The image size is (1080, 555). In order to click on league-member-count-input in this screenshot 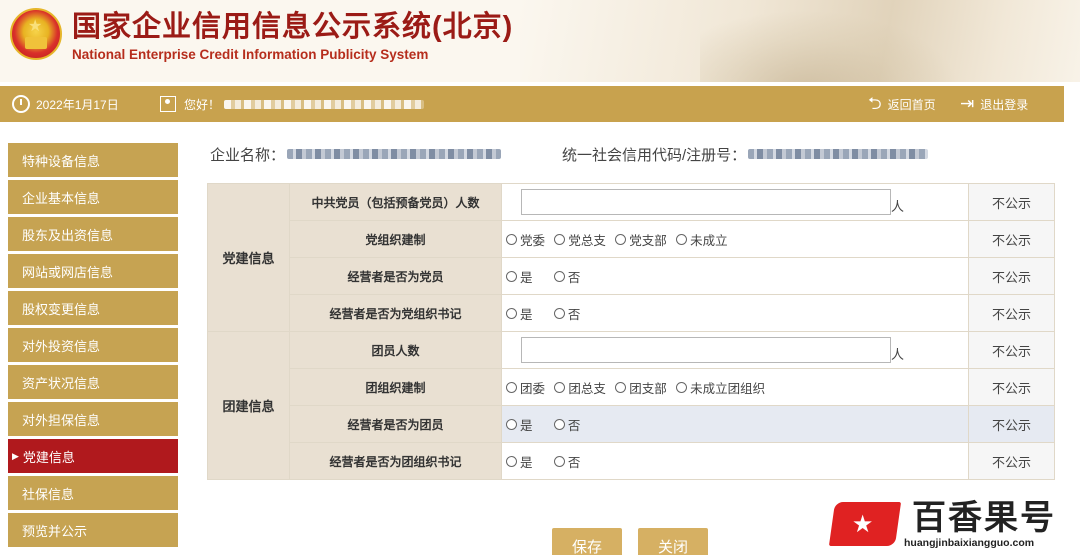, I will do `click(706, 350)`.